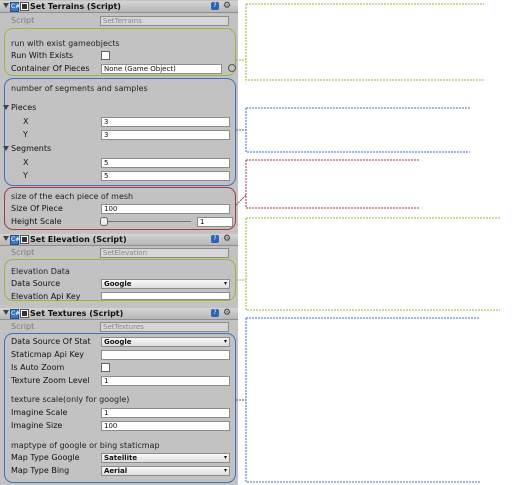 The width and height of the screenshot is (519, 485). I want to click on blue-callout-box, so click(357, 130).